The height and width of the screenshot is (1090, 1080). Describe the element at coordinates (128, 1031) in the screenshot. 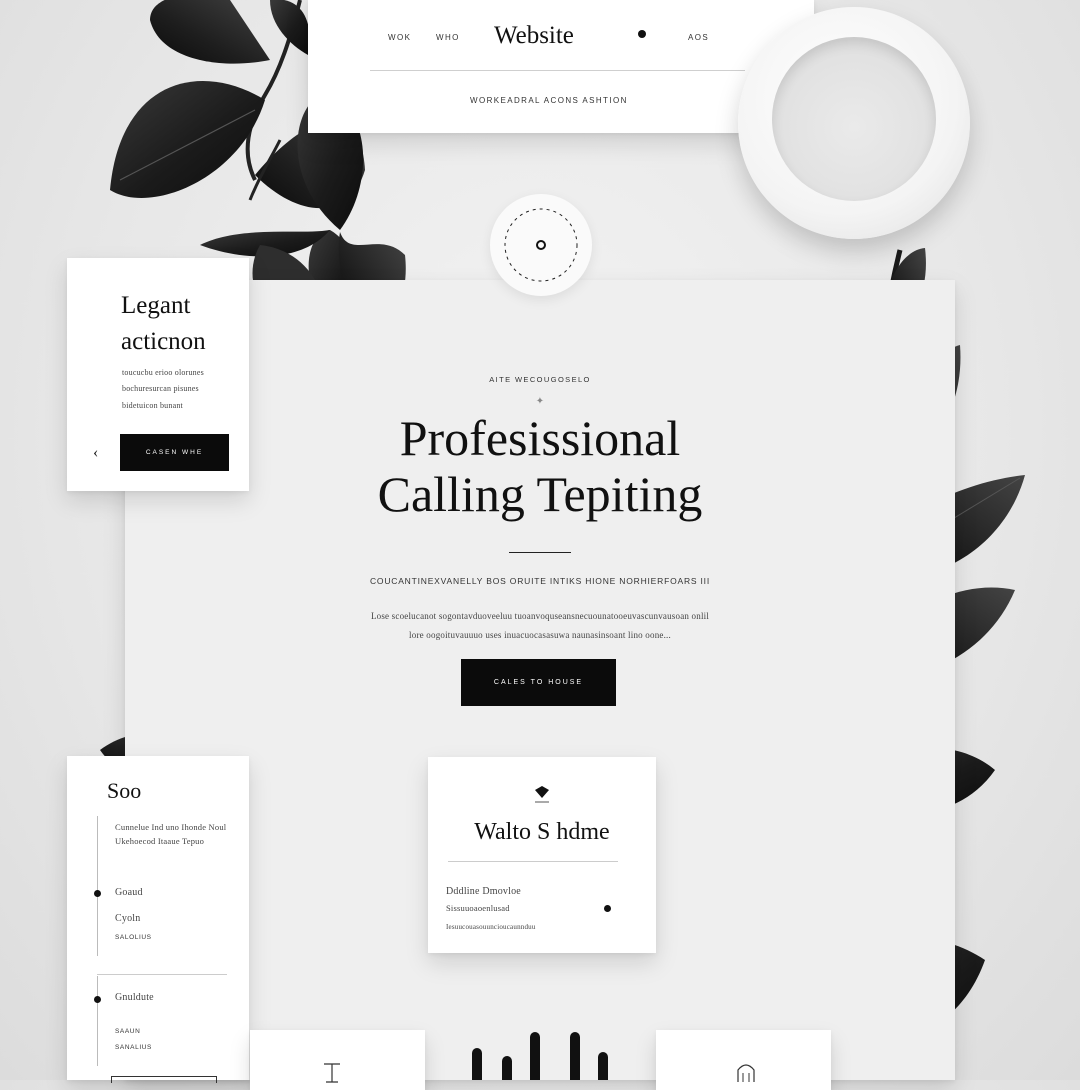

I see `list-item-sub: Saaun` at that location.